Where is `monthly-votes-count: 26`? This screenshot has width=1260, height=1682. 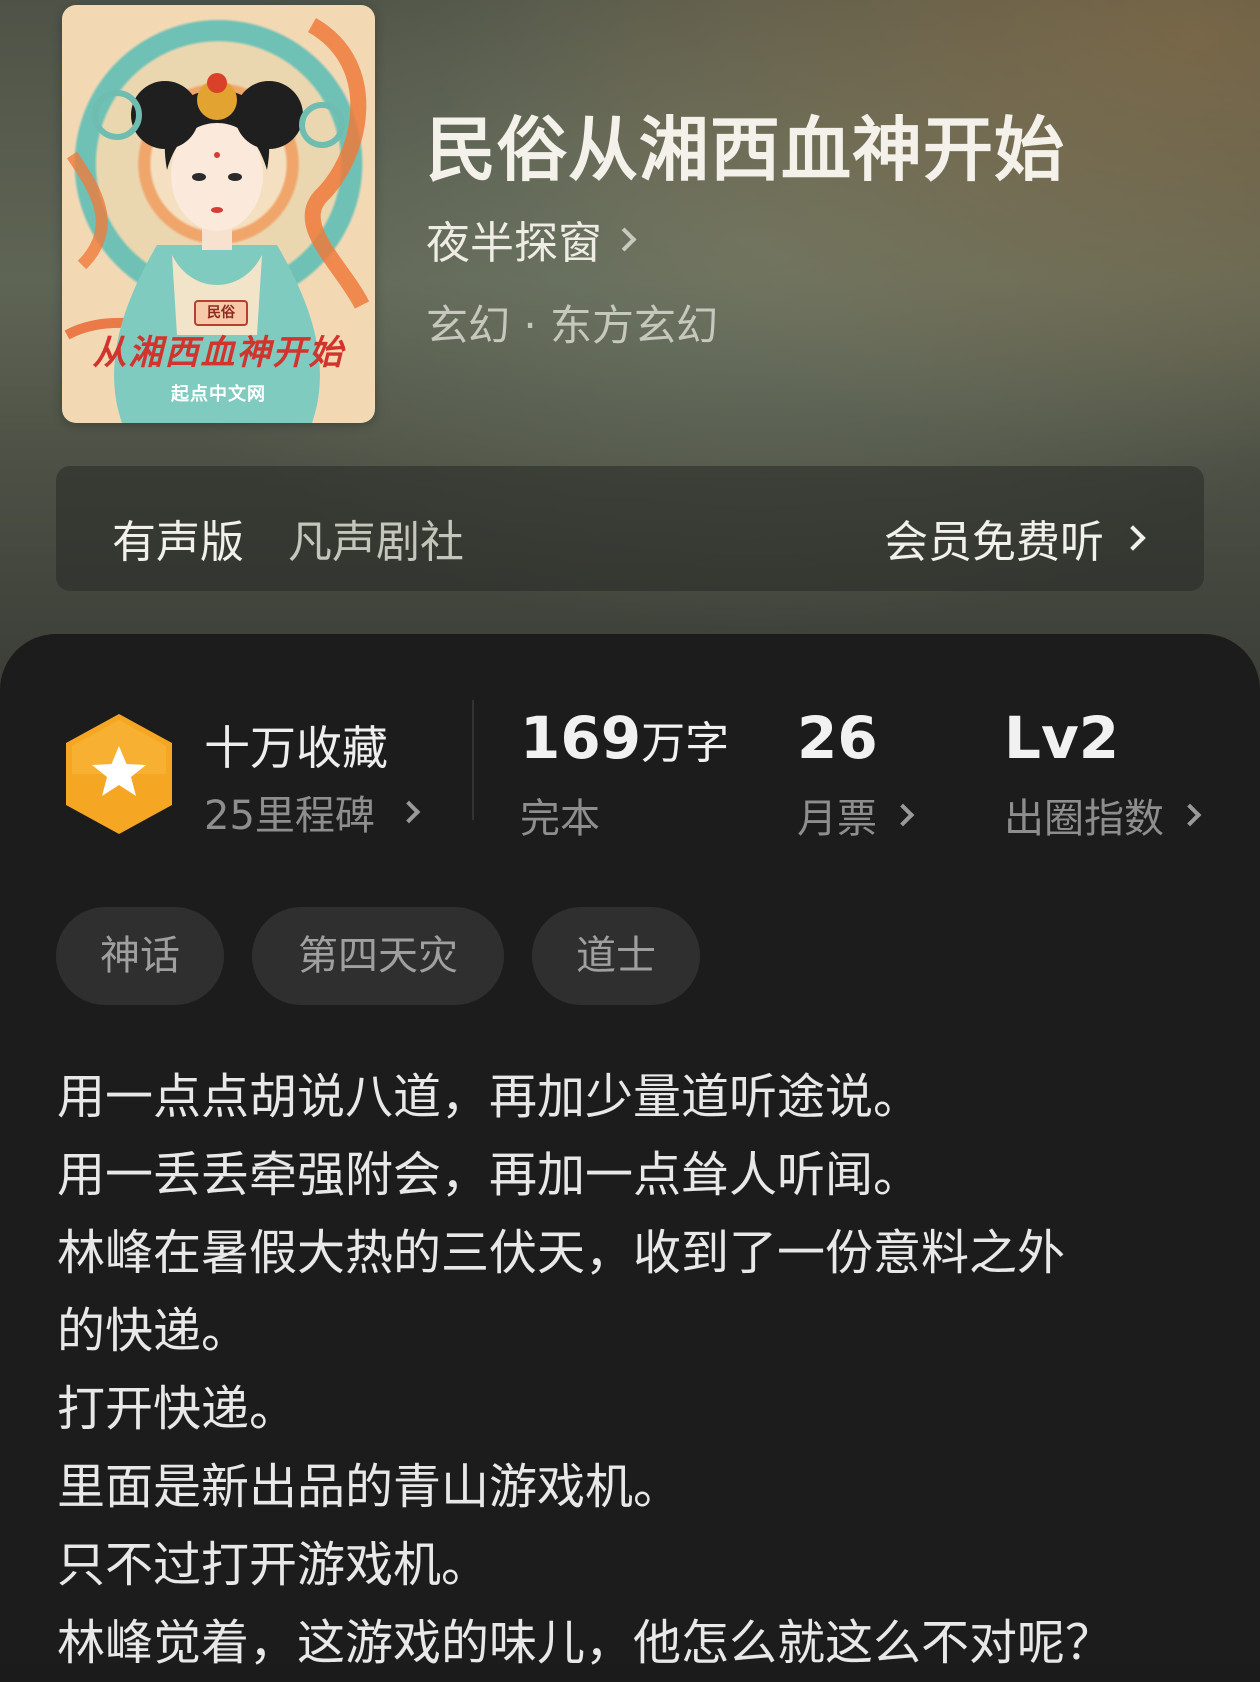 monthly-votes-count: 26 is located at coordinates (837, 738).